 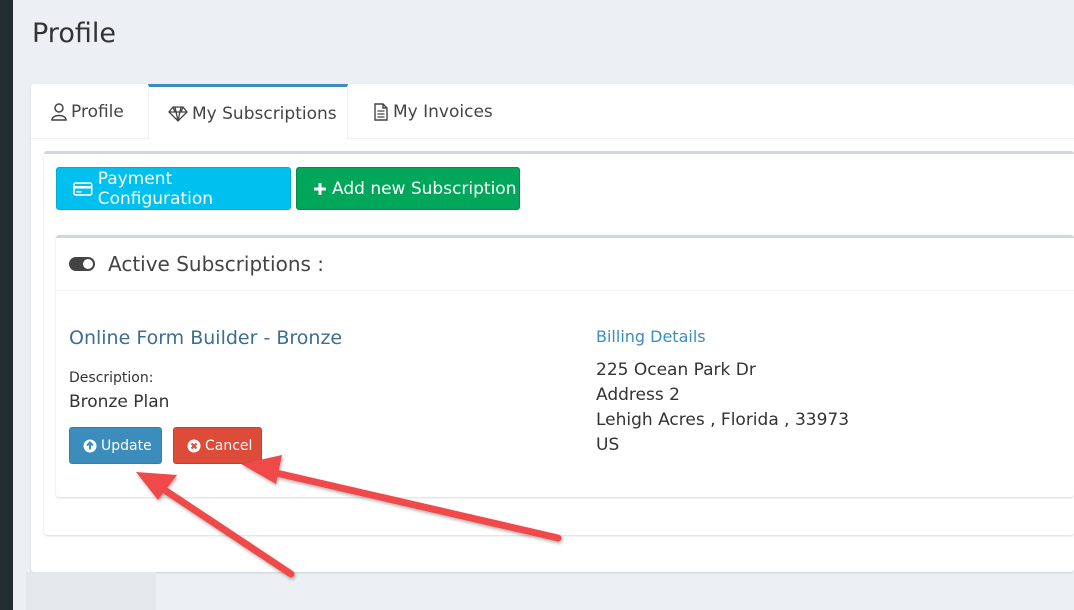 I want to click on payment-configuration-button: Payment Configuration, so click(x=173, y=188).